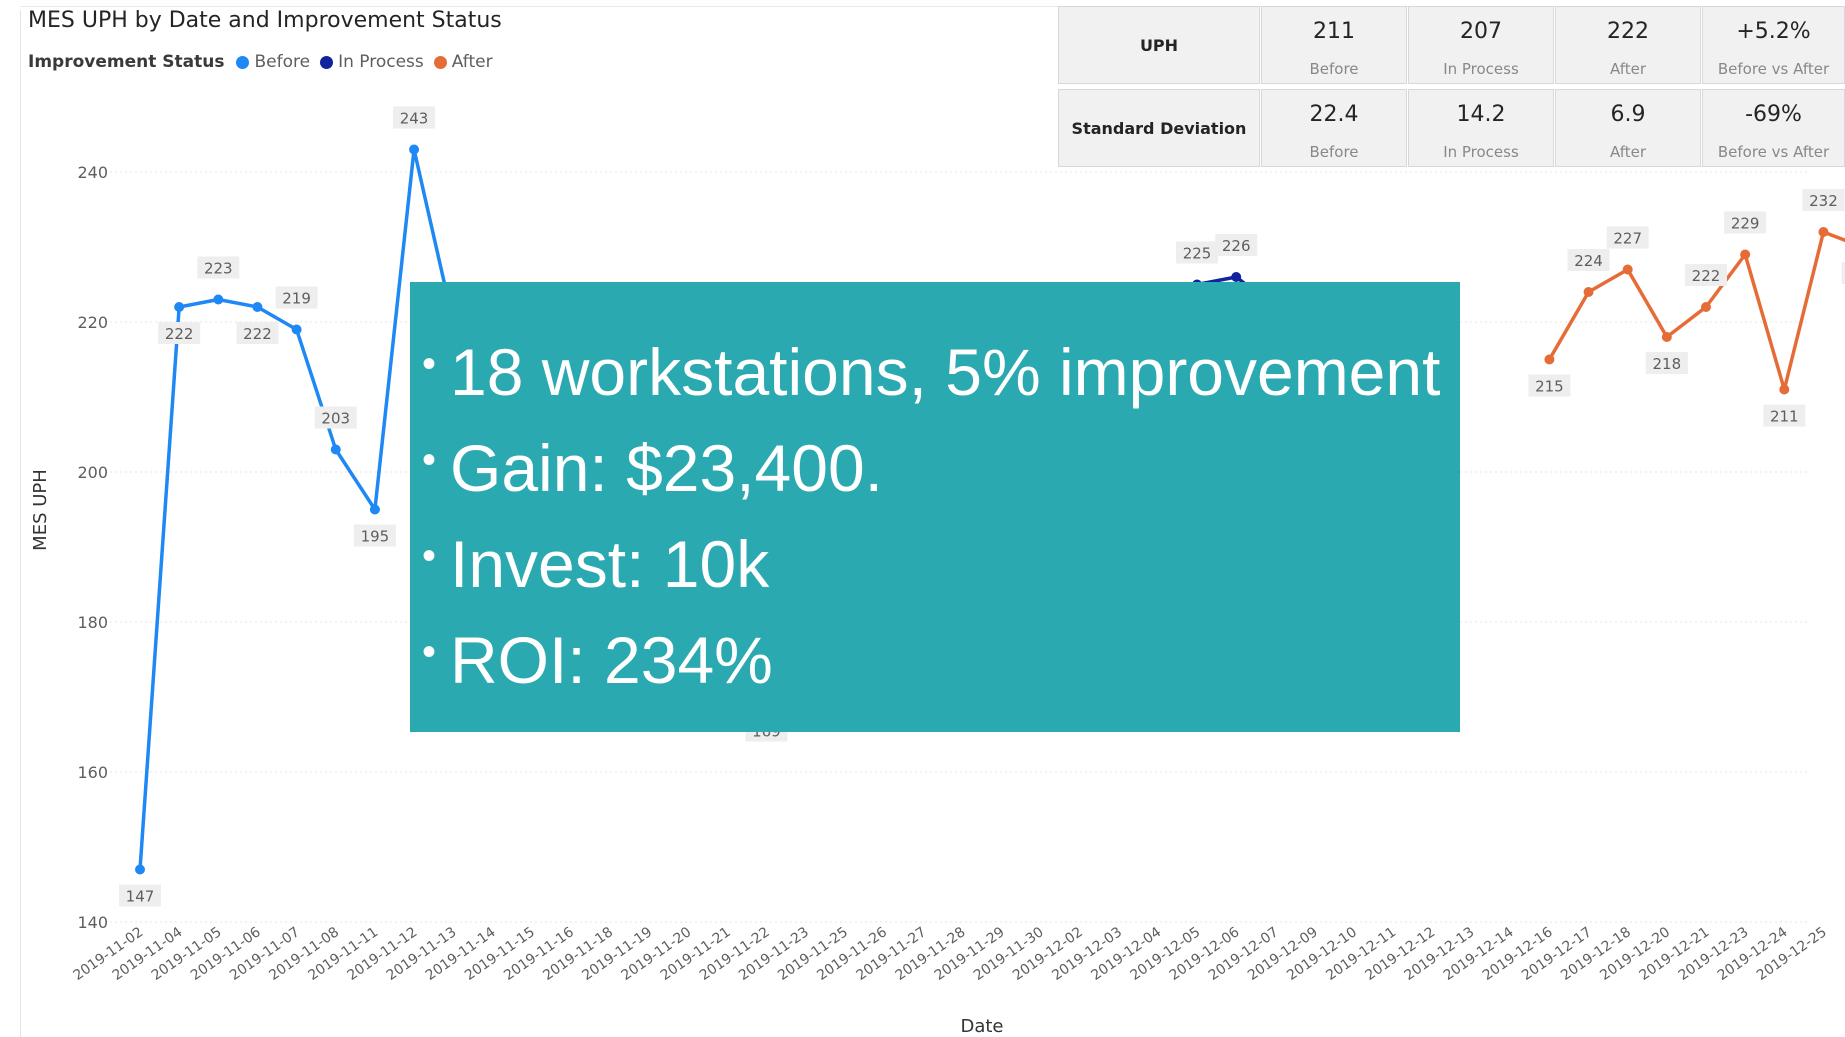 The height and width of the screenshot is (1037, 1845). Describe the element at coordinates (414, 119) in the screenshot. I see `data-label: 243` at that location.